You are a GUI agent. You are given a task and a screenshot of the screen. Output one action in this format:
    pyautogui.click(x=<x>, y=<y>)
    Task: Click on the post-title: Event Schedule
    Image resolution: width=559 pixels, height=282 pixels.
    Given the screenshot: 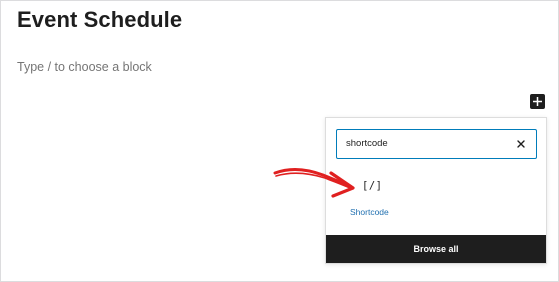 What is the action you would take?
    pyautogui.click(x=99, y=20)
    